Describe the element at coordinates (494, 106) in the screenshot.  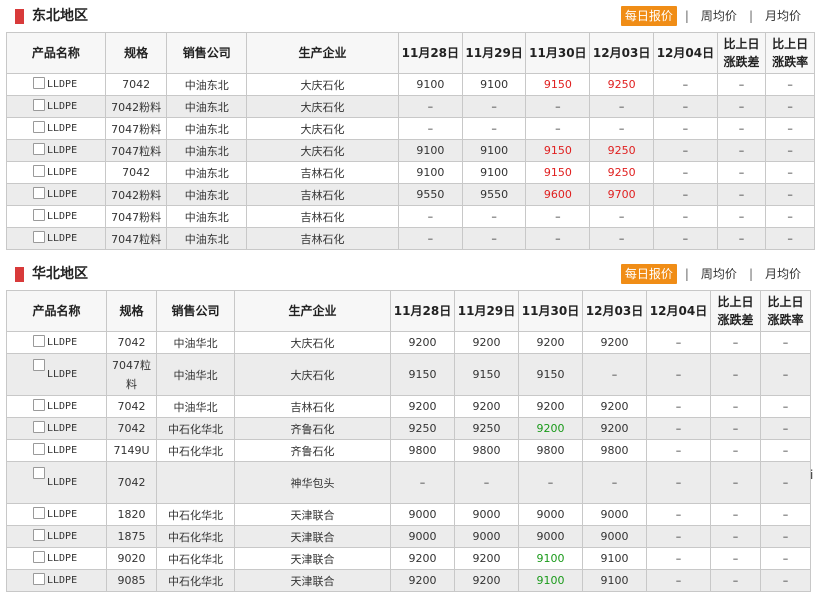
I see `cell-d2: –` at that location.